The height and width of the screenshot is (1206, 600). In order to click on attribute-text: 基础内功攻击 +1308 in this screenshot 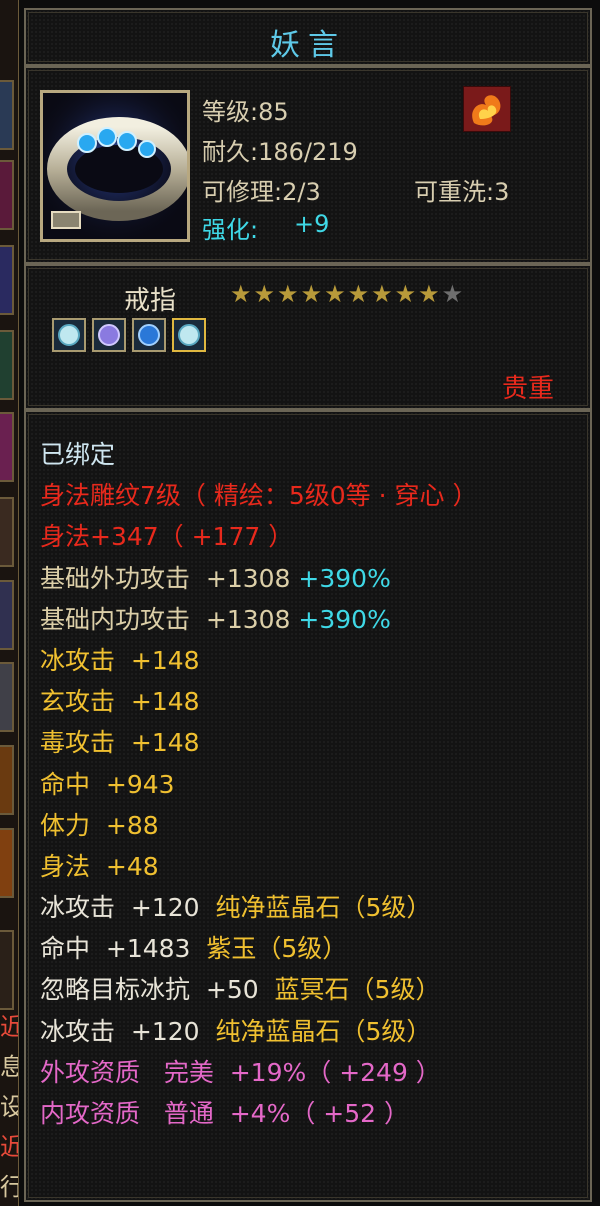, I will do `click(169, 619)`.